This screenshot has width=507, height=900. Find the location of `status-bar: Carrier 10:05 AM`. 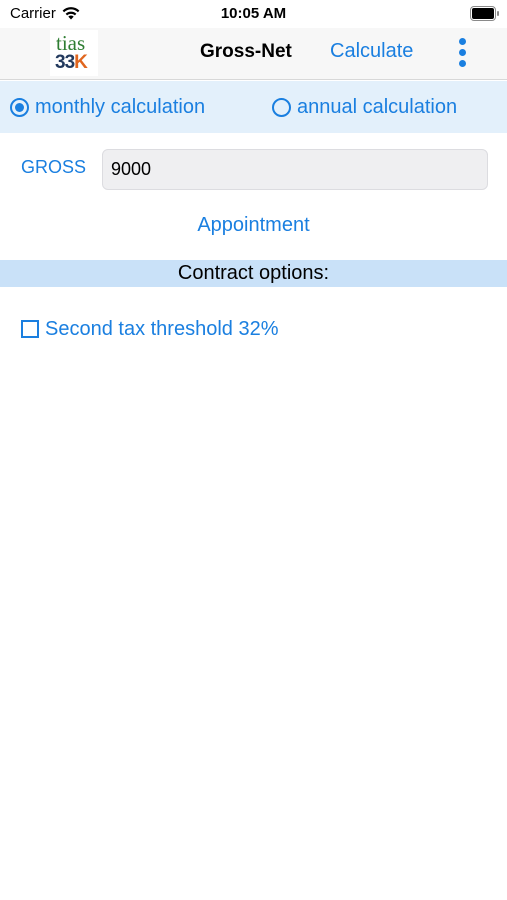

status-bar: Carrier 10:05 AM is located at coordinates (253, 14).